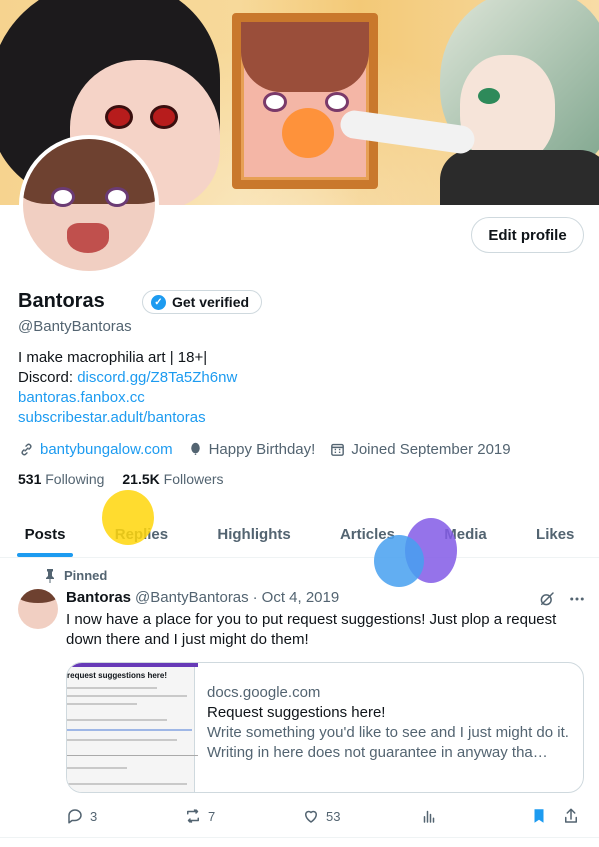 This screenshot has width=599, height=847. What do you see at coordinates (308, 133) in the screenshot?
I see `orange-balloon` at bounding box center [308, 133].